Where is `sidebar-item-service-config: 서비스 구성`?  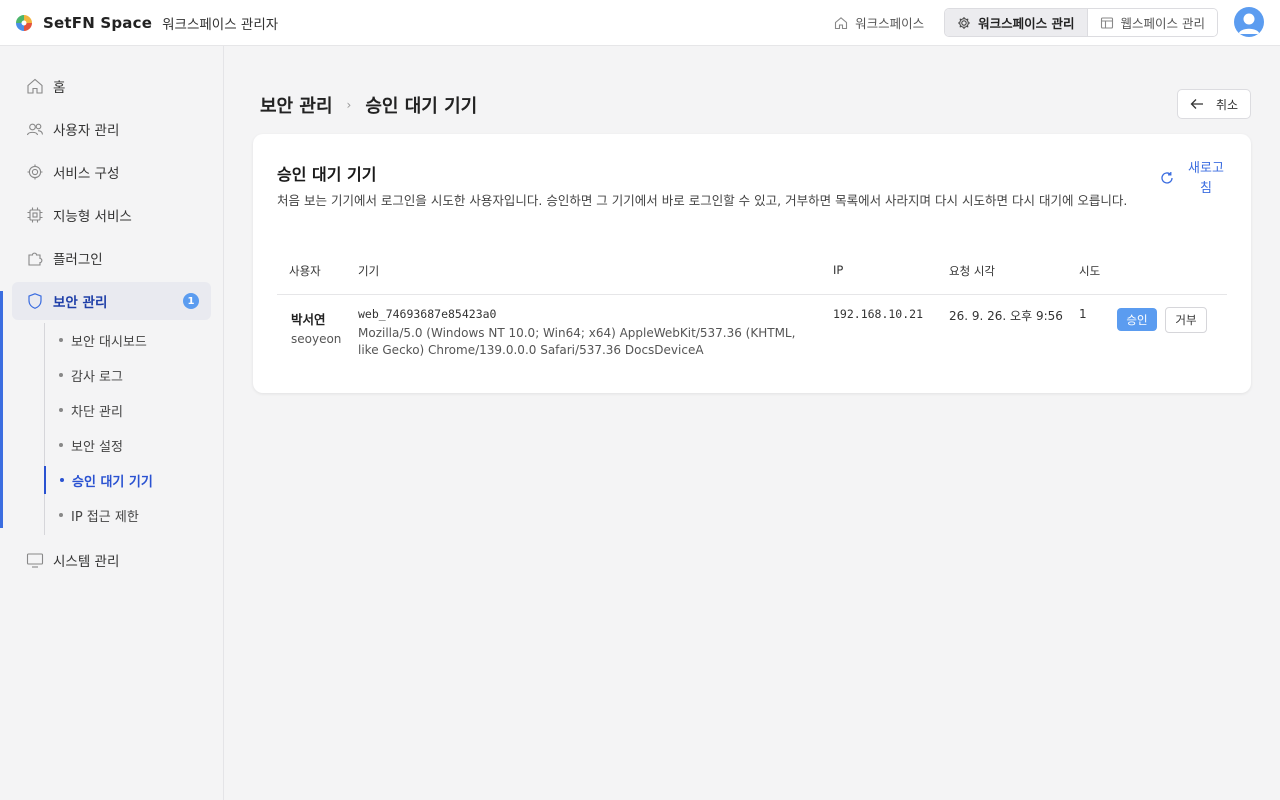 sidebar-item-service-config: 서비스 구성 is located at coordinates (111, 172).